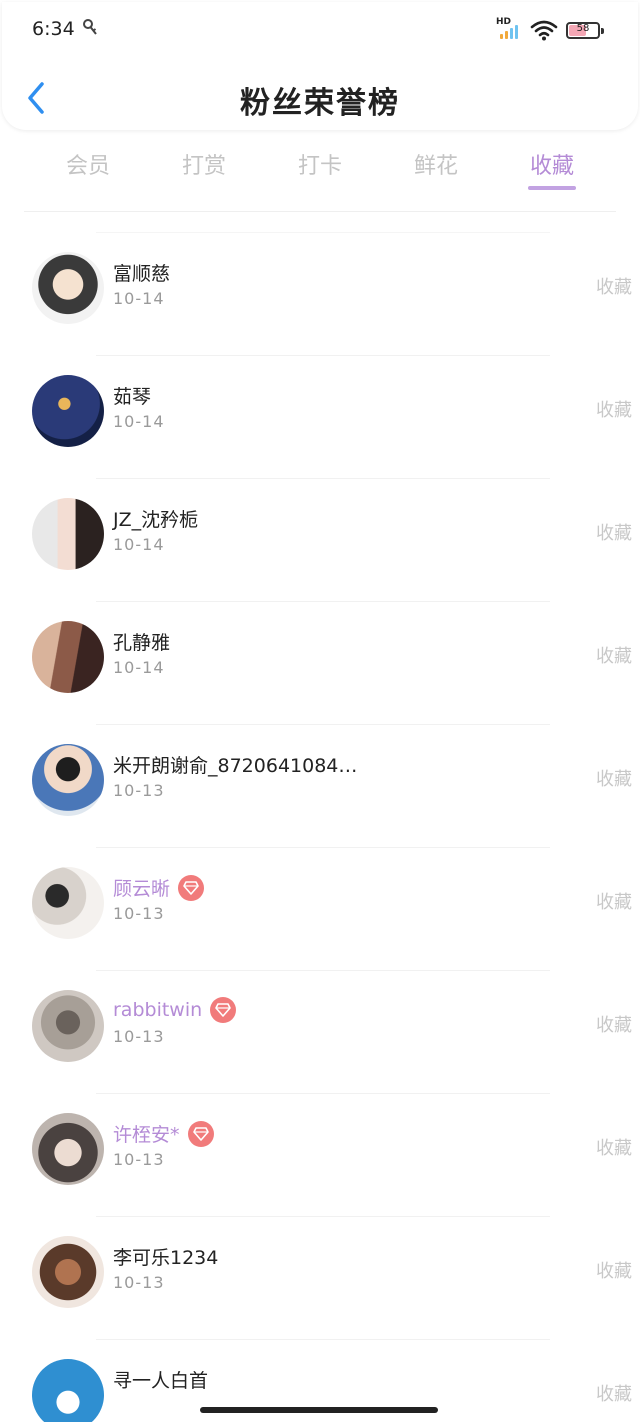 The width and height of the screenshot is (640, 1422). What do you see at coordinates (332, 1154) in the screenshot?
I see `list-item: 许桎安* 10-13 收藏` at bounding box center [332, 1154].